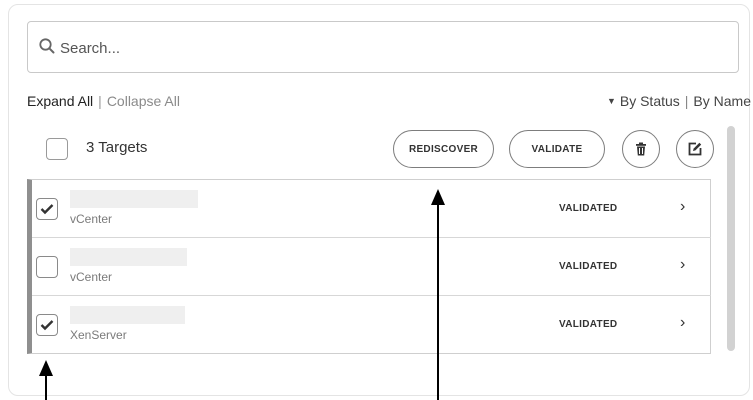 This screenshot has width=753, height=400. Describe the element at coordinates (371, 325) in the screenshot. I see `target-row: XenServer VALIDATED ›` at that location.